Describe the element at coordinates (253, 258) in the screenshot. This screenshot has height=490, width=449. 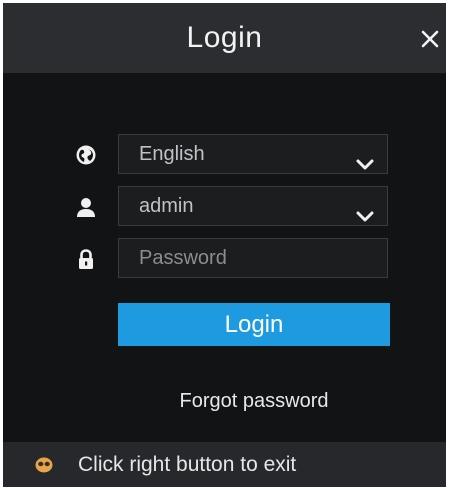
I see `password-input` at that location.